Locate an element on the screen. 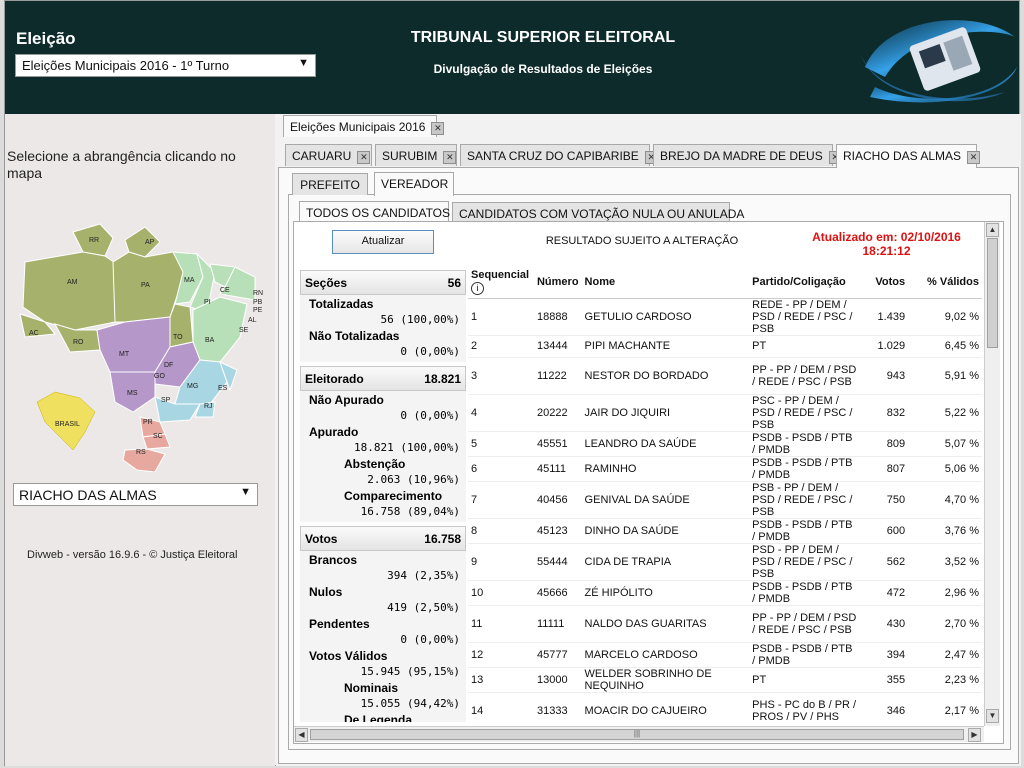  cell-nome: NALDO DAS GUARITAS is located at coordinates (665, 624).